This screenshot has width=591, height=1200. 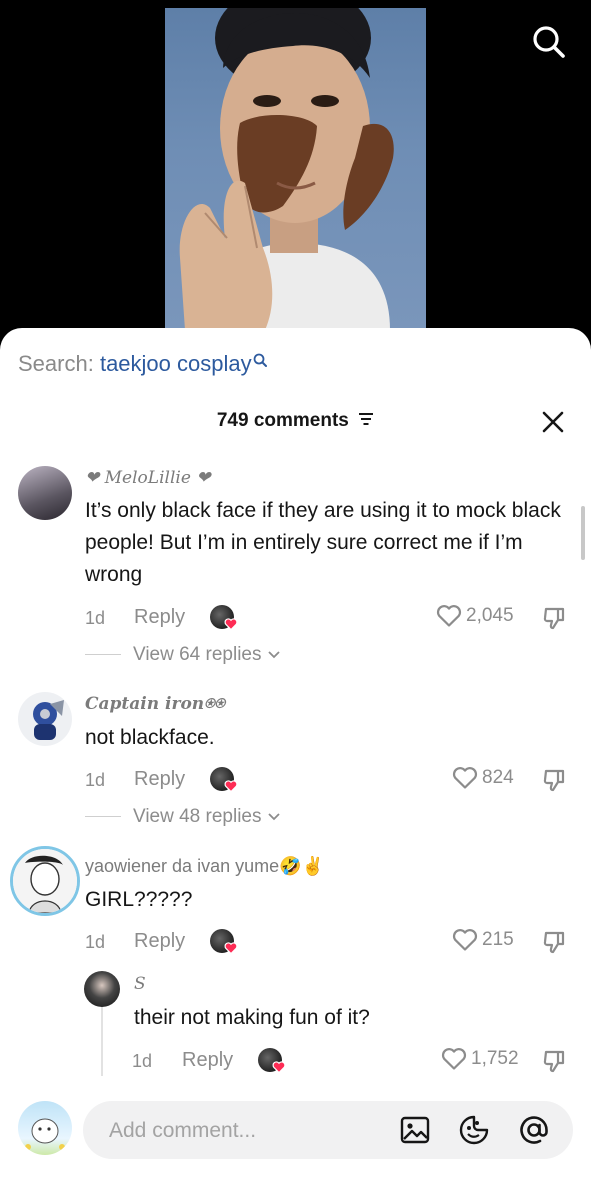 I want to click on comment-input, so click(x=239, y=1131).